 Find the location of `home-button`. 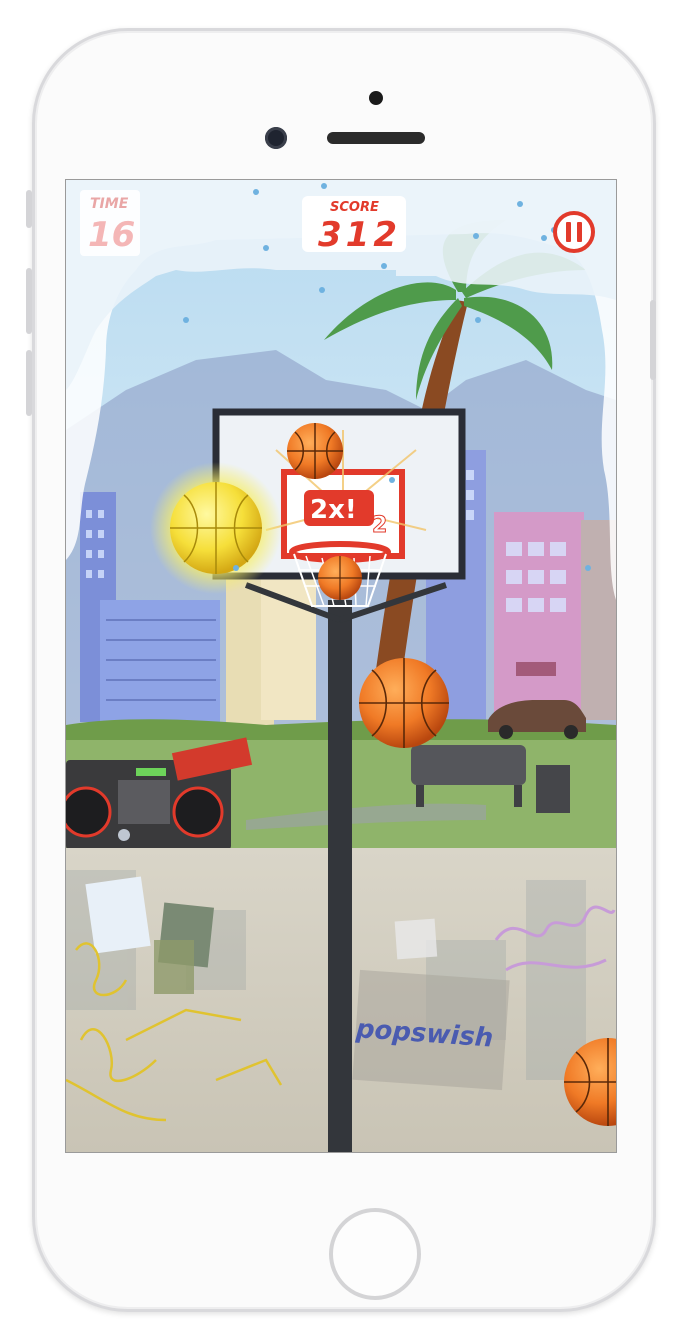

home-button is located at coordinates (375, 1254).